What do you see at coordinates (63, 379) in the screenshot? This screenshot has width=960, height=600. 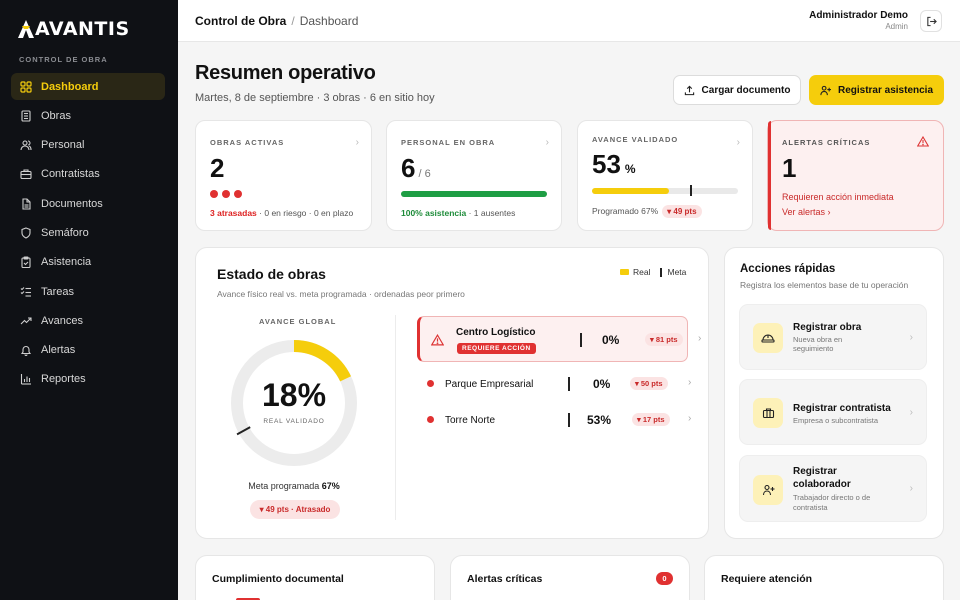 I see `sidebar-item-label: Reportes` at bounding box center [63, 379].